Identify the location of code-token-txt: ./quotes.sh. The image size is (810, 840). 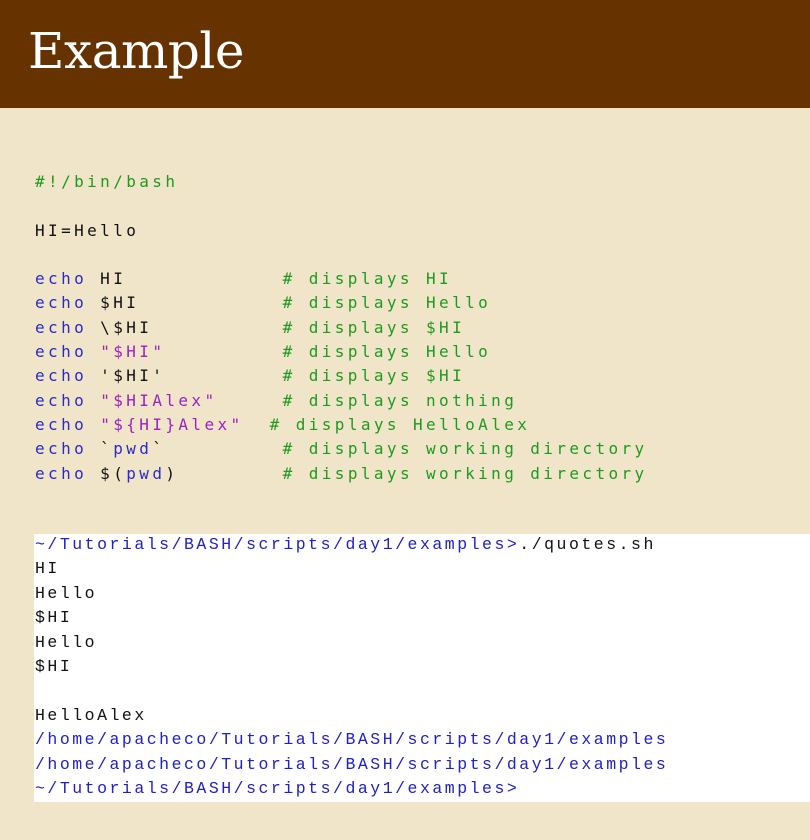
(587, 545).